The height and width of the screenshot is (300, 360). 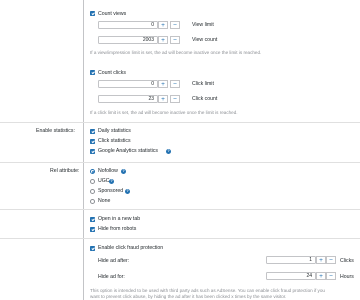 I want to click on rel-ugc-radio, so click(x=92, y=181).